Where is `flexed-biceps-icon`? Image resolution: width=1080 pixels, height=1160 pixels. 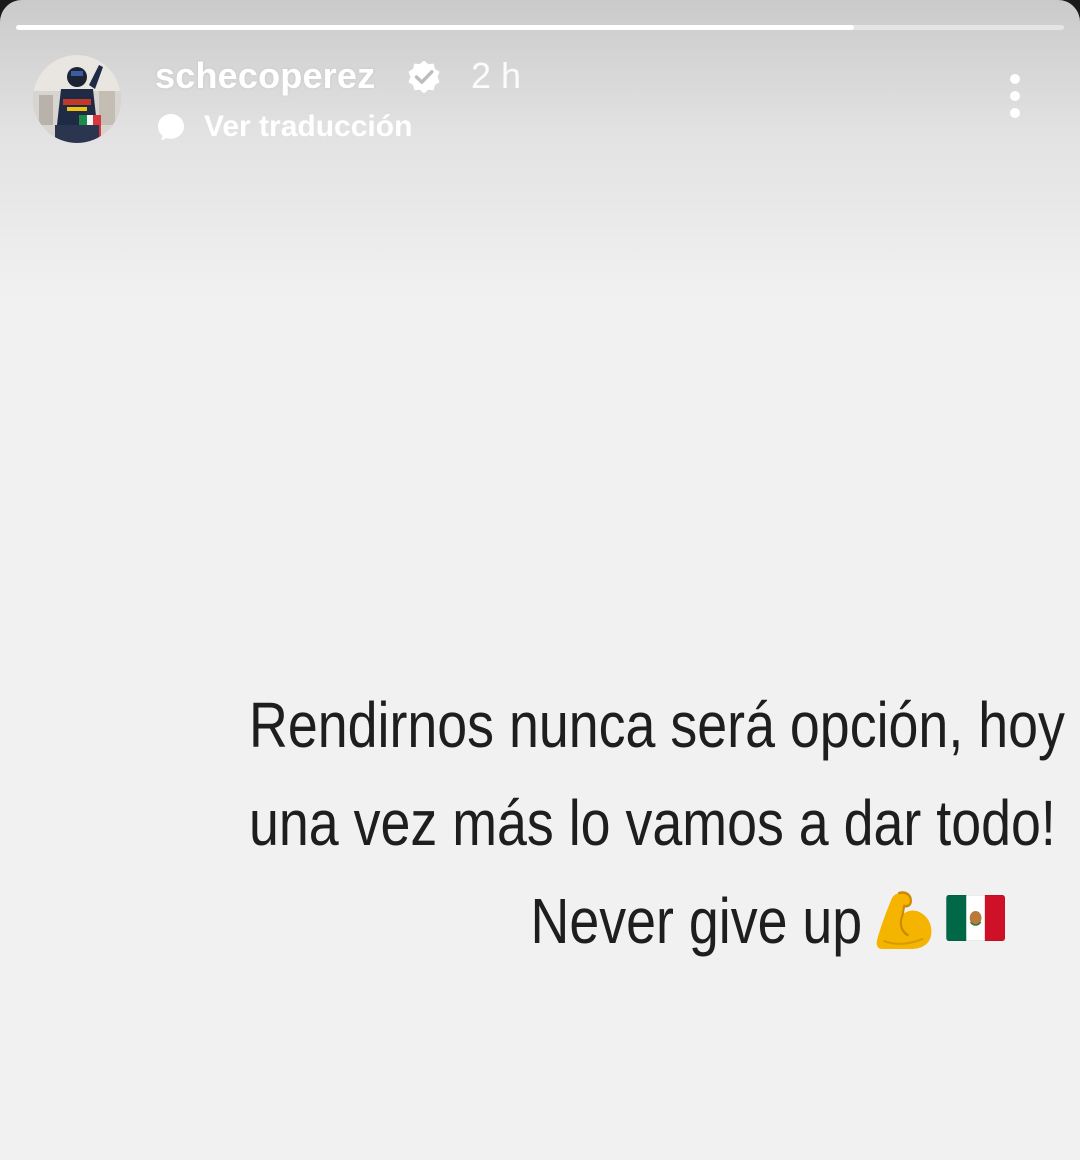
flexed-biceps-icon is located at coordinates (904, 920).